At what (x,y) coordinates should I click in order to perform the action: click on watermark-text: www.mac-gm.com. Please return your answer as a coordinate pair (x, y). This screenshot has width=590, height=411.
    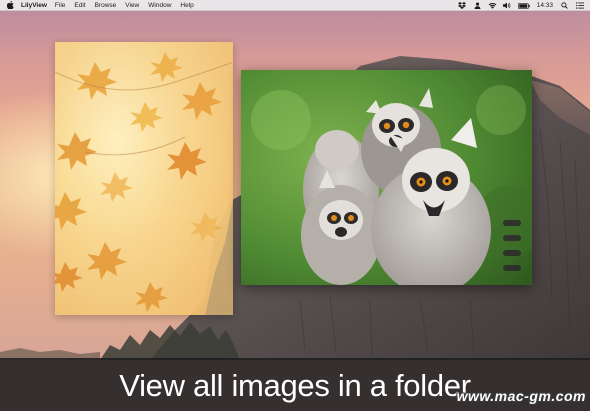
    Looking at the image, I should click on (521, 396).